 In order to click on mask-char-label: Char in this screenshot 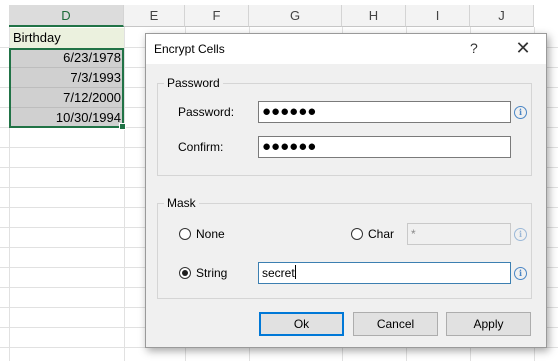, I will do `click(381, 234)`.